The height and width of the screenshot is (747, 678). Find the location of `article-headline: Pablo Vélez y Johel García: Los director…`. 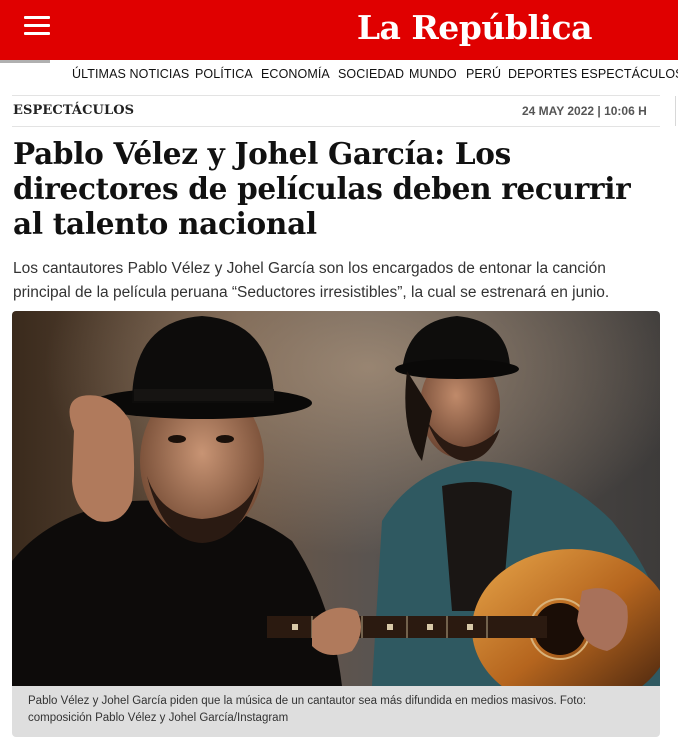

article-headline: Pablo Vélez y Johel García: Los director… is located at coordinates (322, 188).